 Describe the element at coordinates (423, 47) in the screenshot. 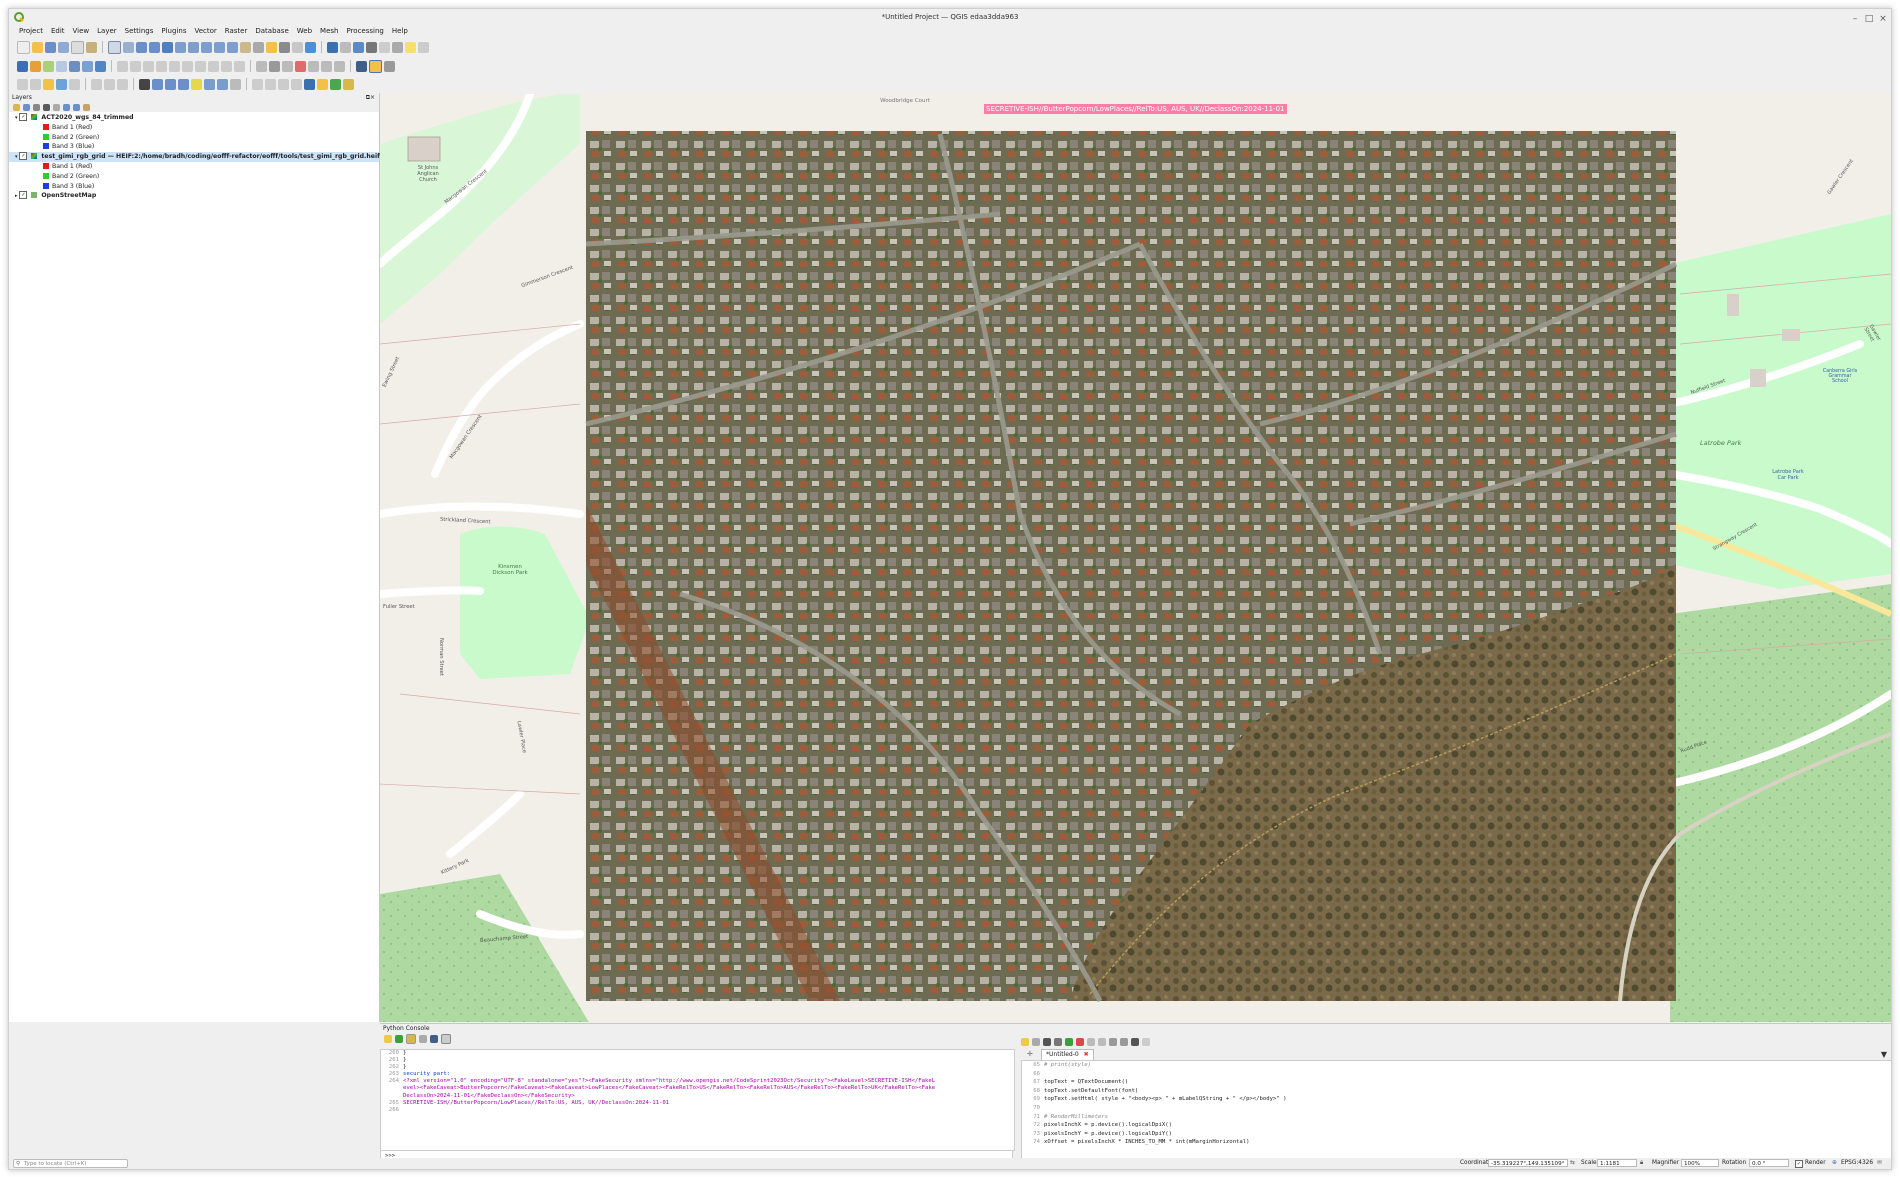

I see `help-icon` at that location.